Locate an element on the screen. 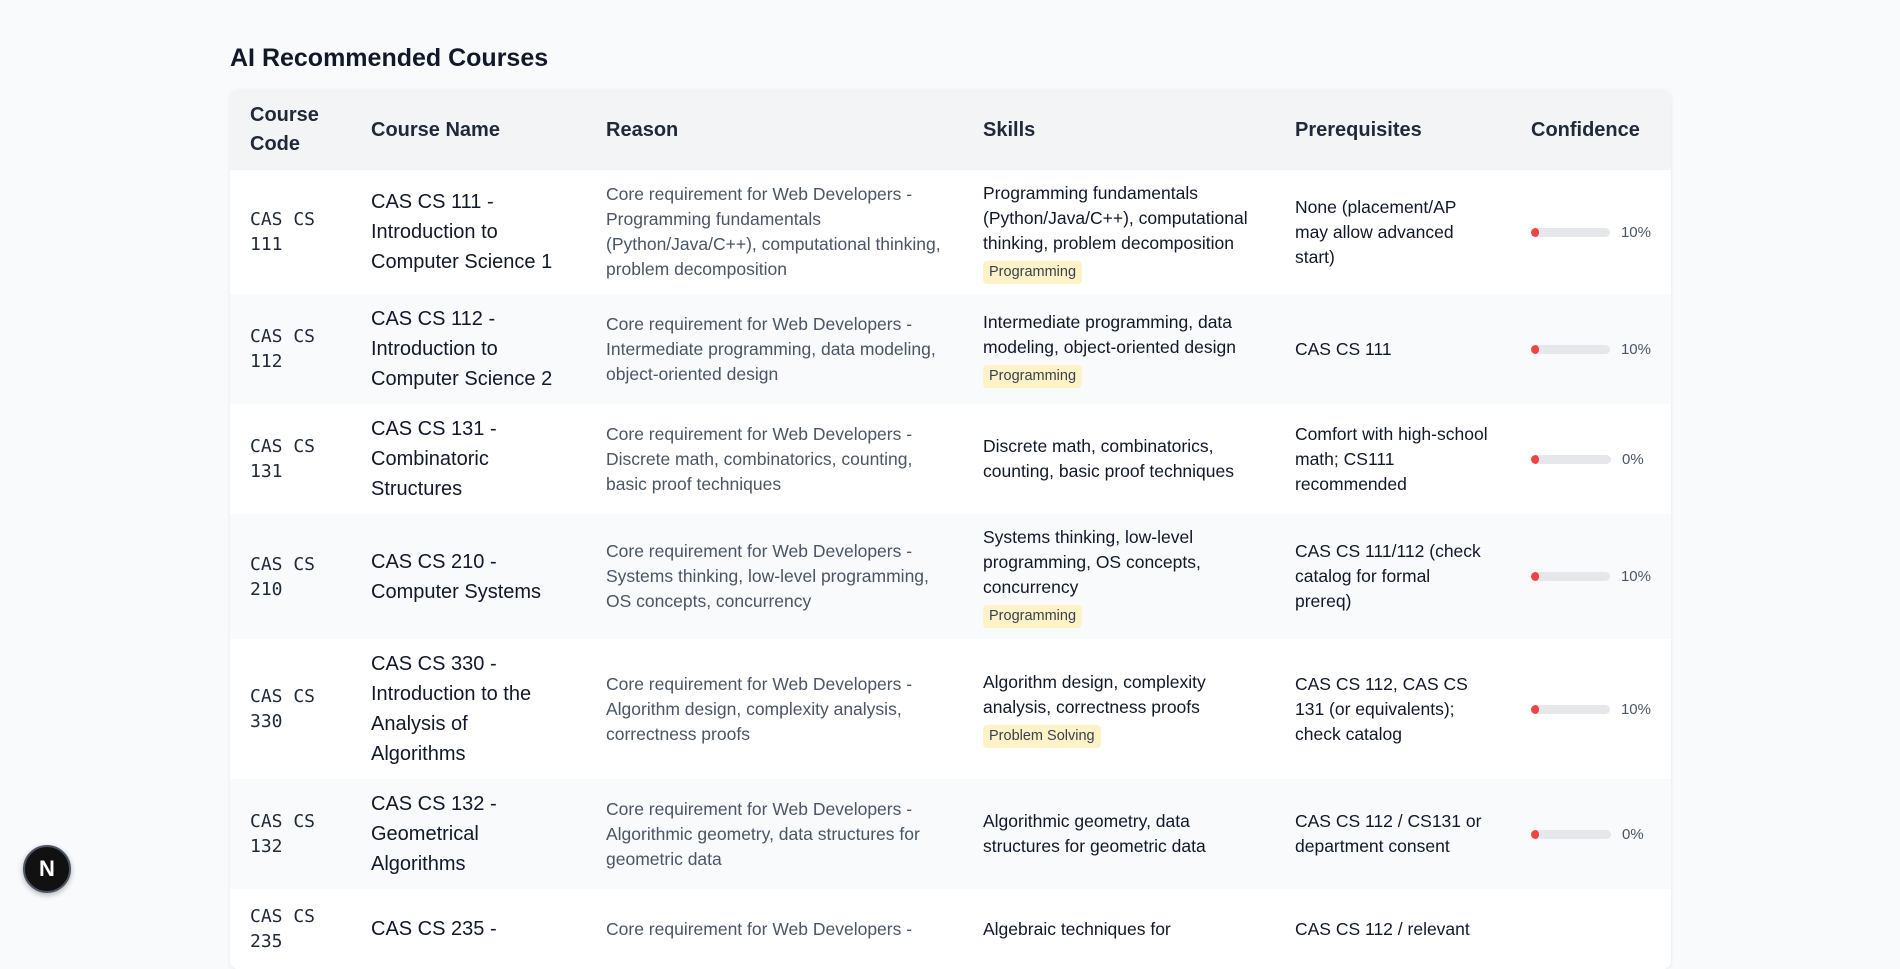  course-name: CAS CS 235 - is located at coordinates (468, 929).